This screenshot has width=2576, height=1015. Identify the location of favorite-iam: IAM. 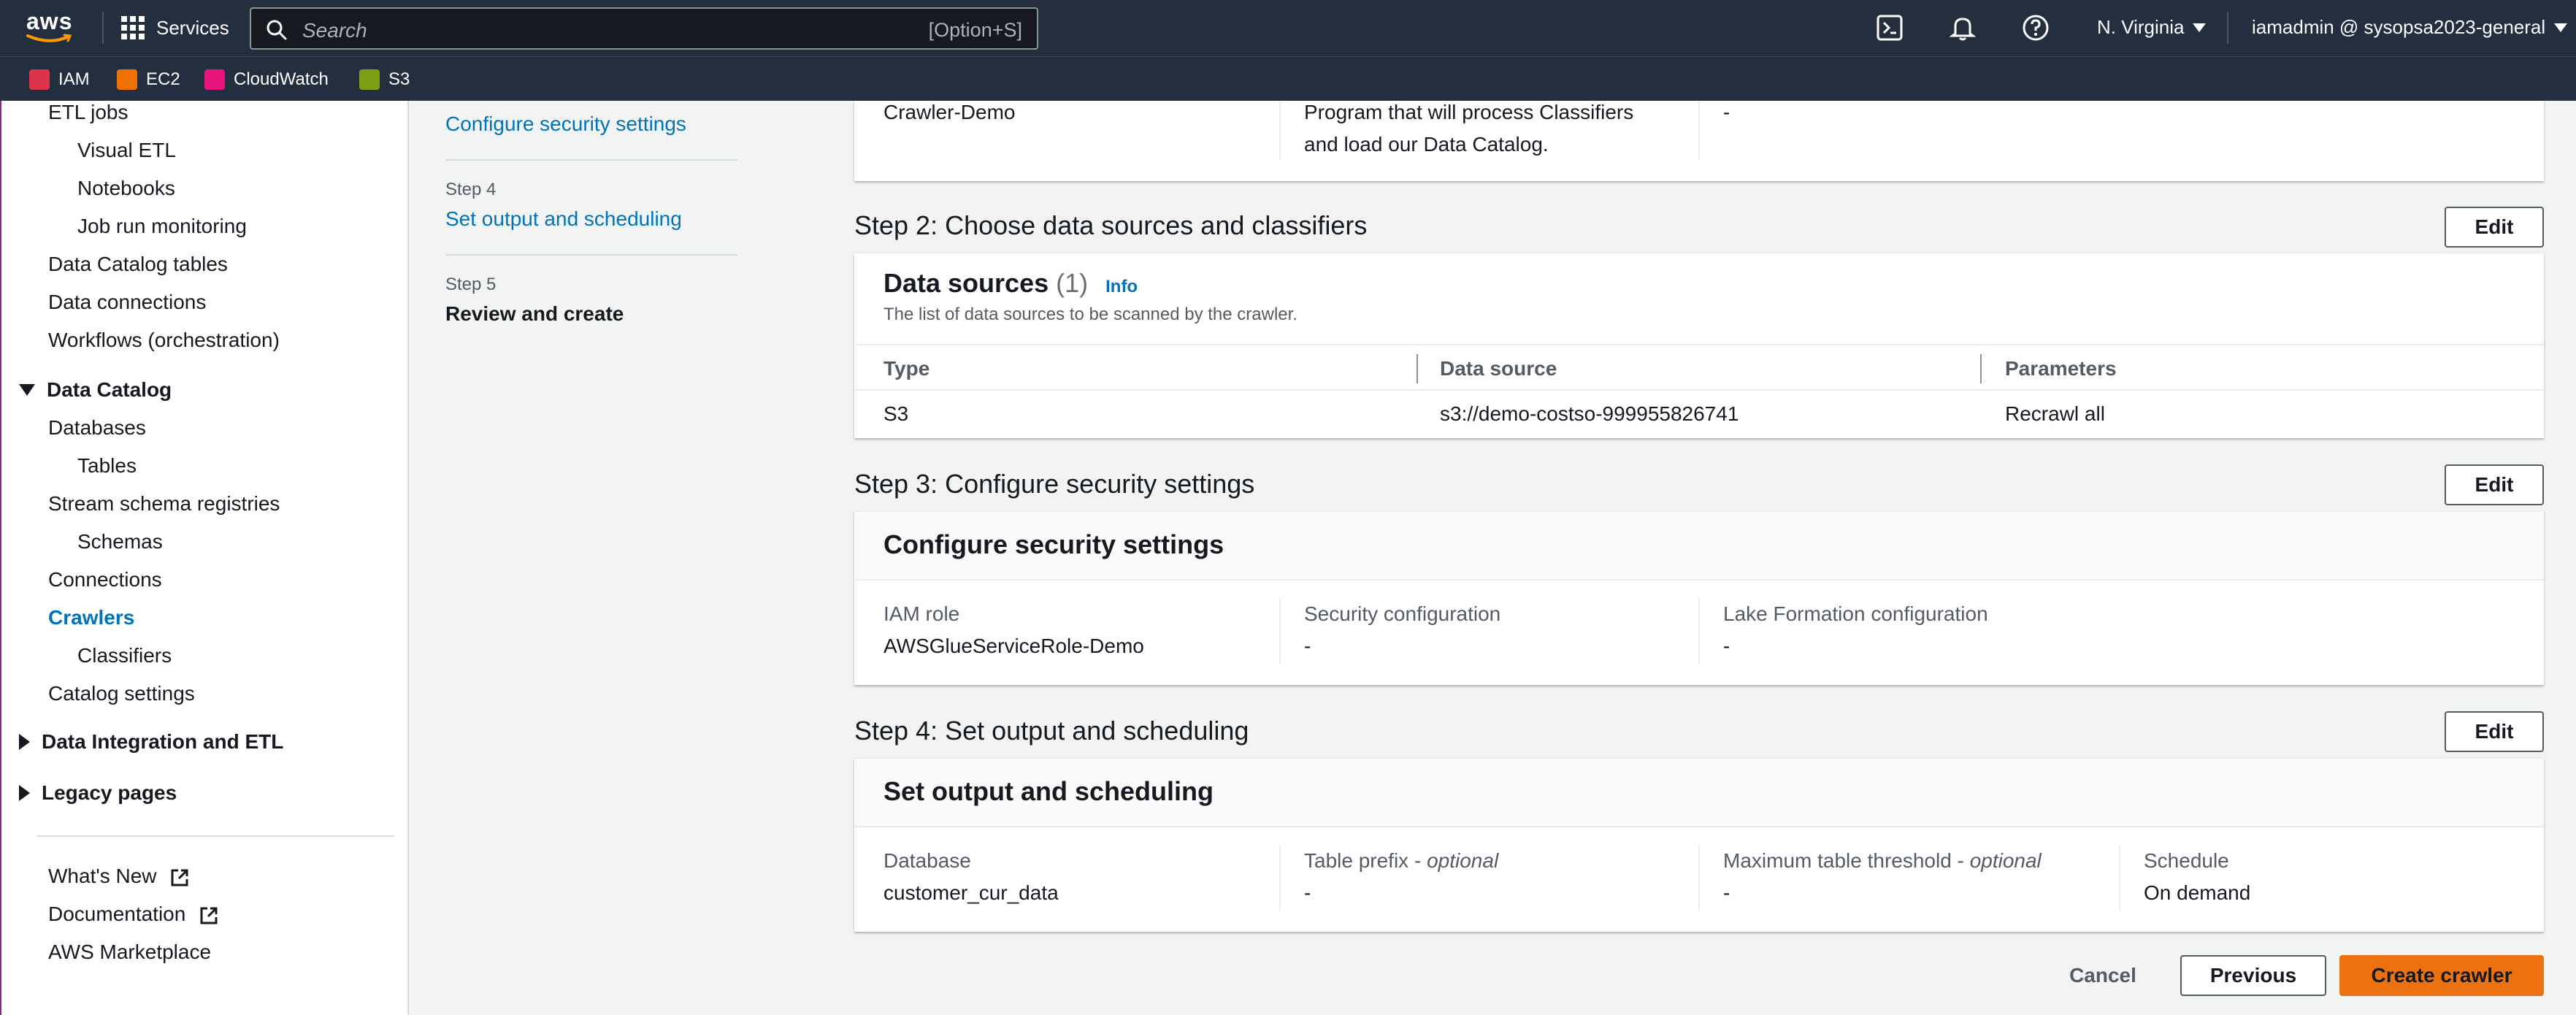
(59, 80).